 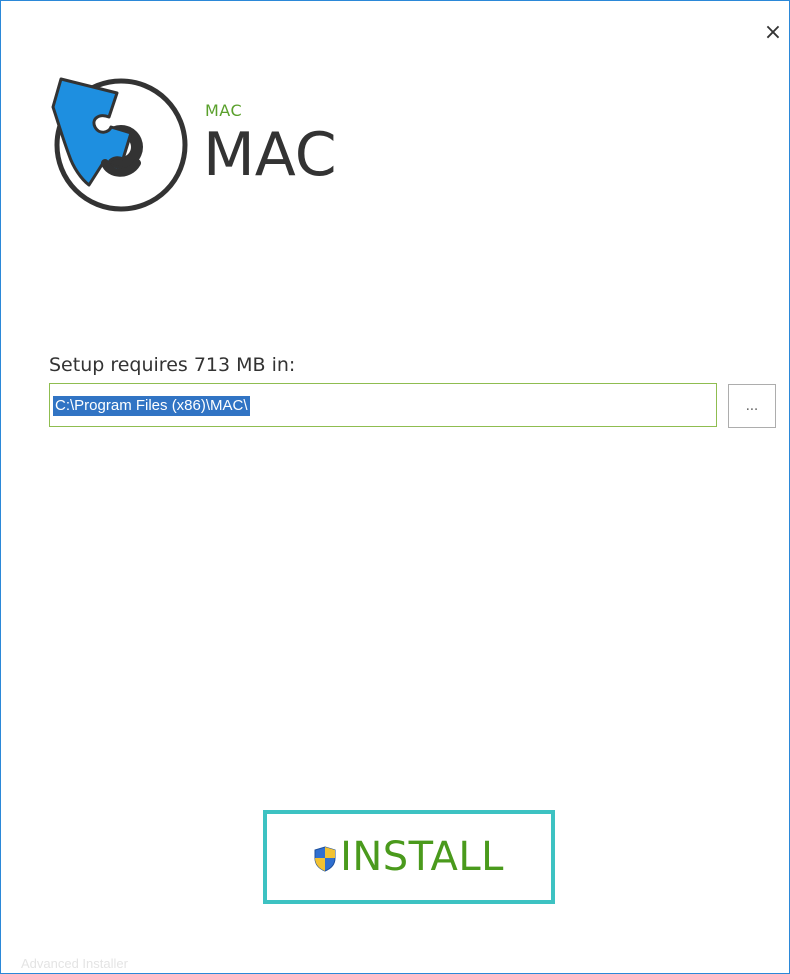 I want to click on install-path-input: C:\Program Files (x86)\MAC\, so click(x=383, y=405).